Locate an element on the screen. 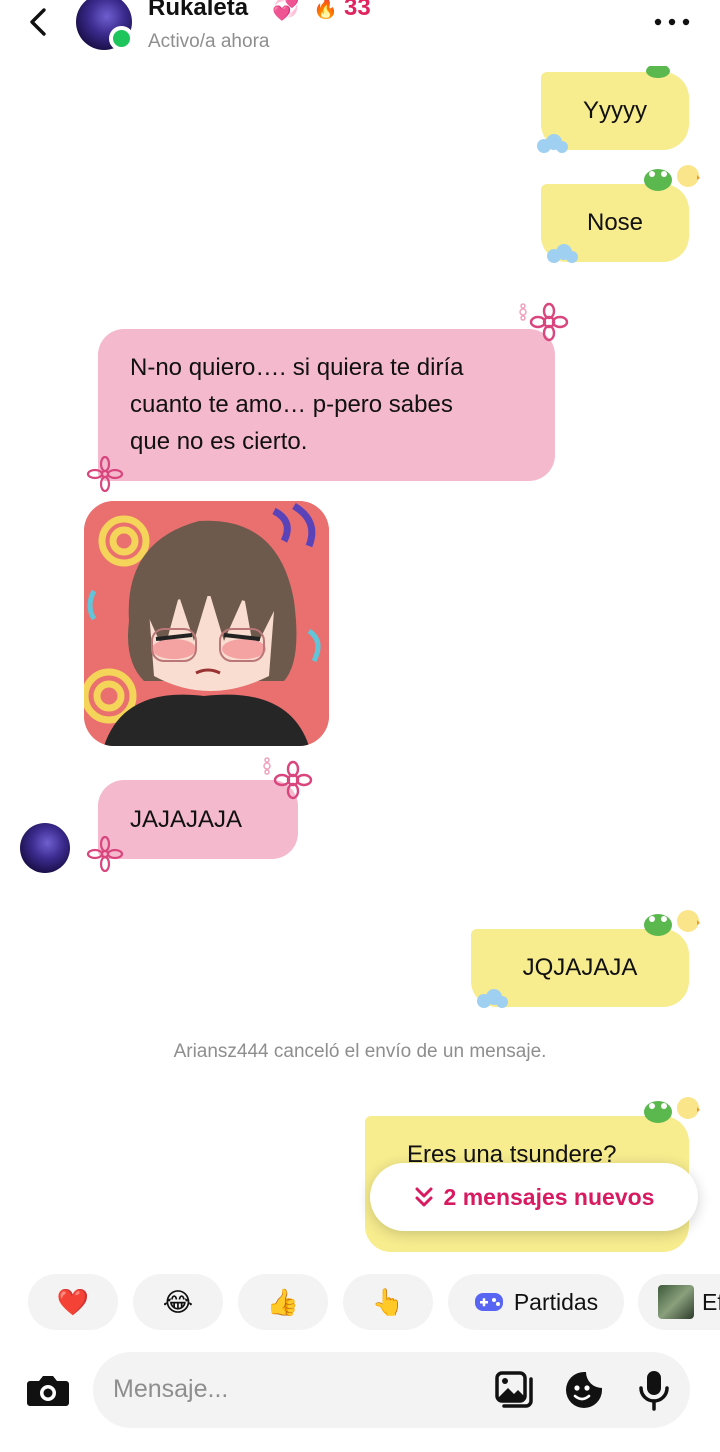 This screenshot has height=1452, width=720. anime-sticker-image is located at coordinates (206, 623).